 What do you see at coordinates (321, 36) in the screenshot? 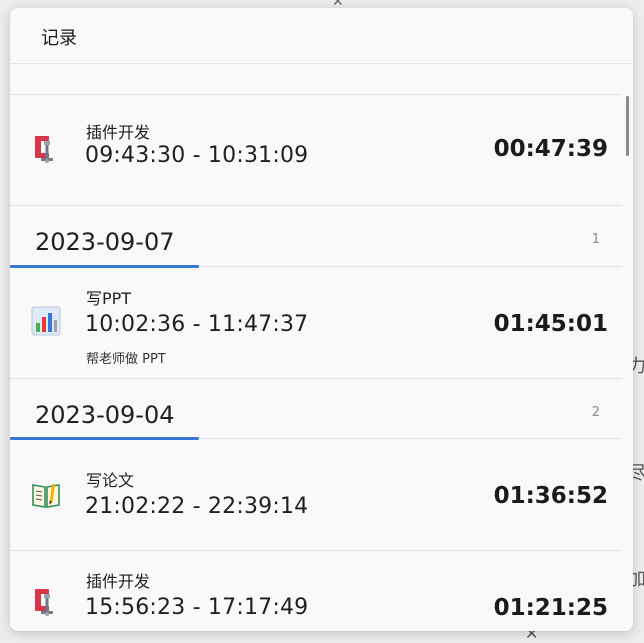
I see `panel-header: 记录` at bounding box center [321, 36].